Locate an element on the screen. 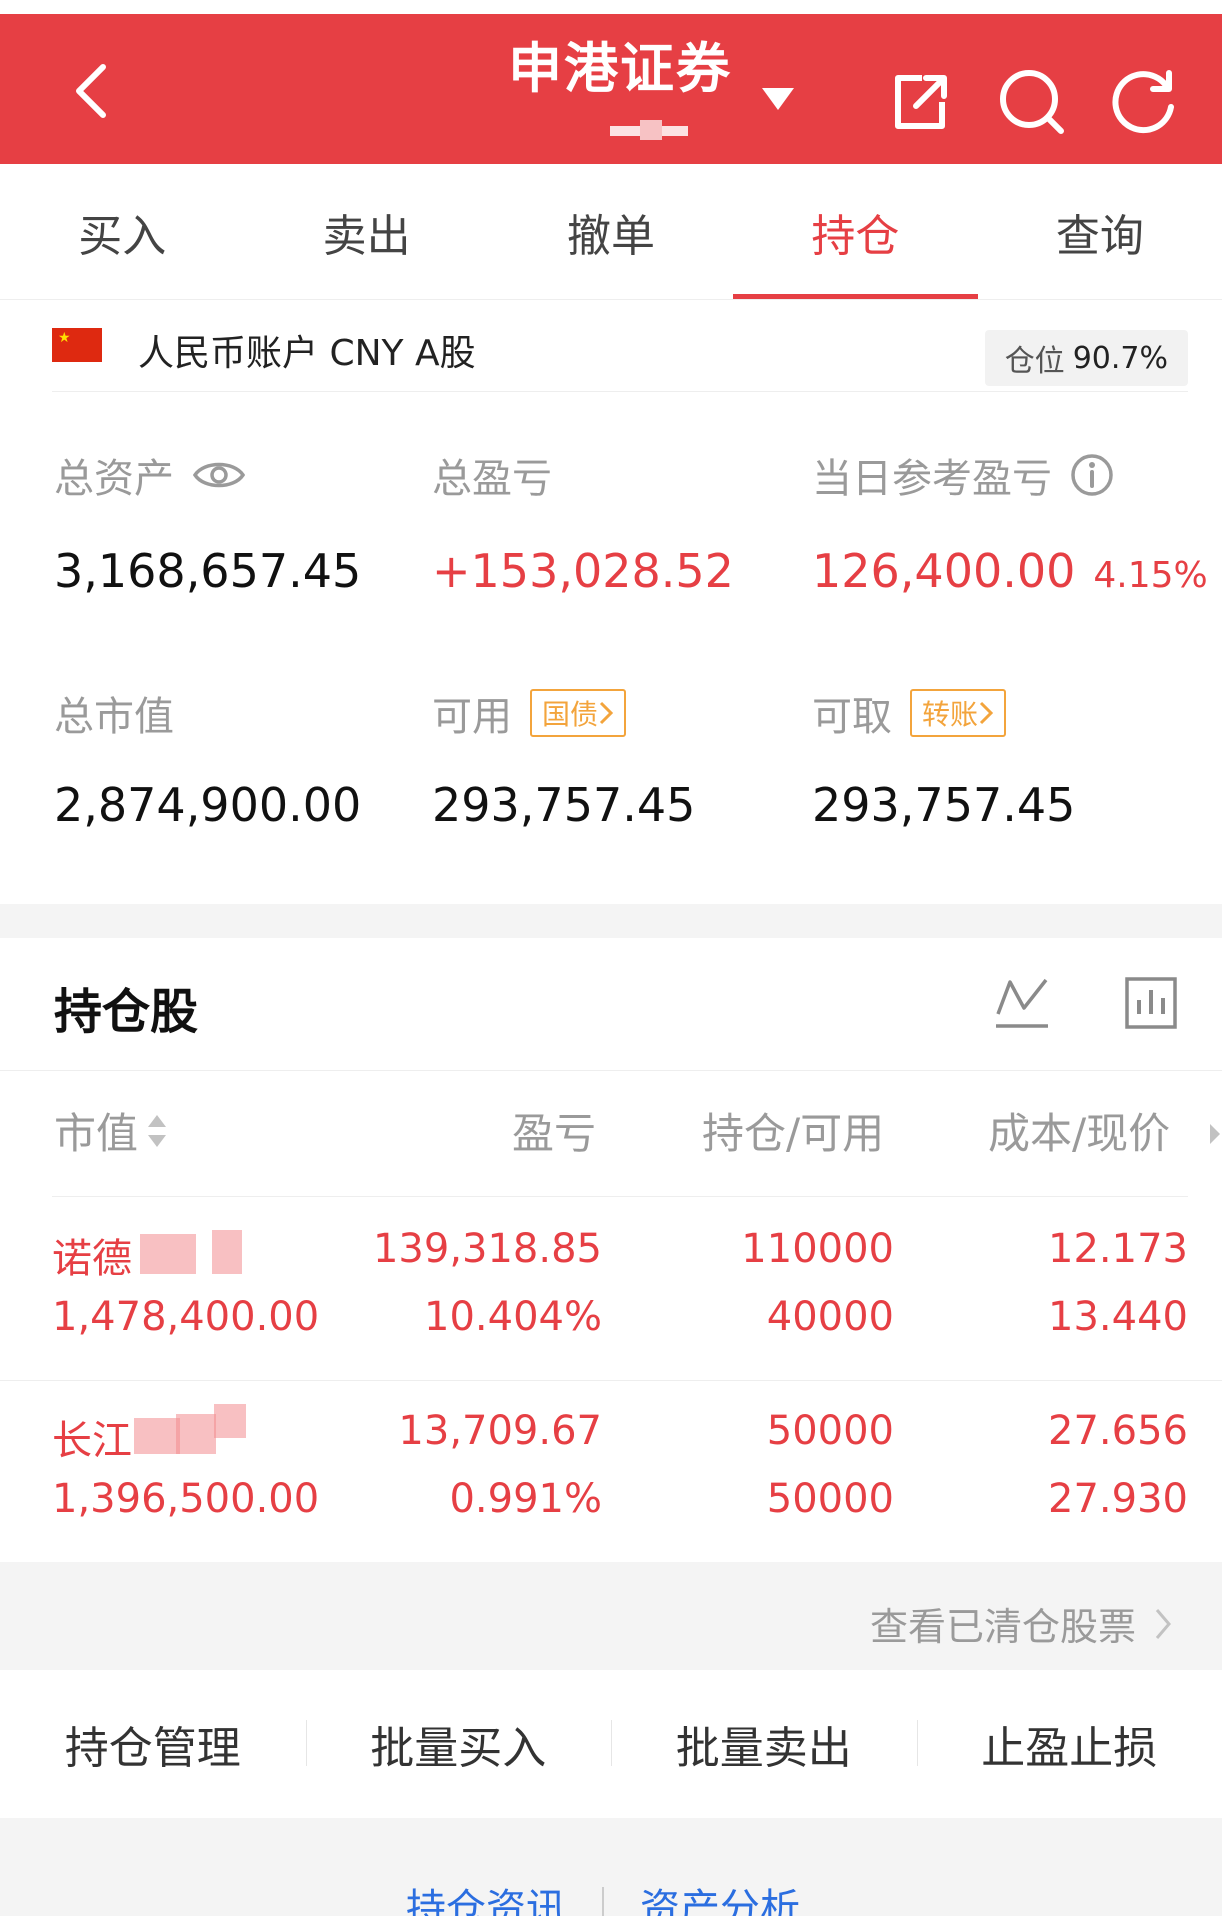  account-label: 人民币账户 CNY A股 is located at coordinates (307, 353).